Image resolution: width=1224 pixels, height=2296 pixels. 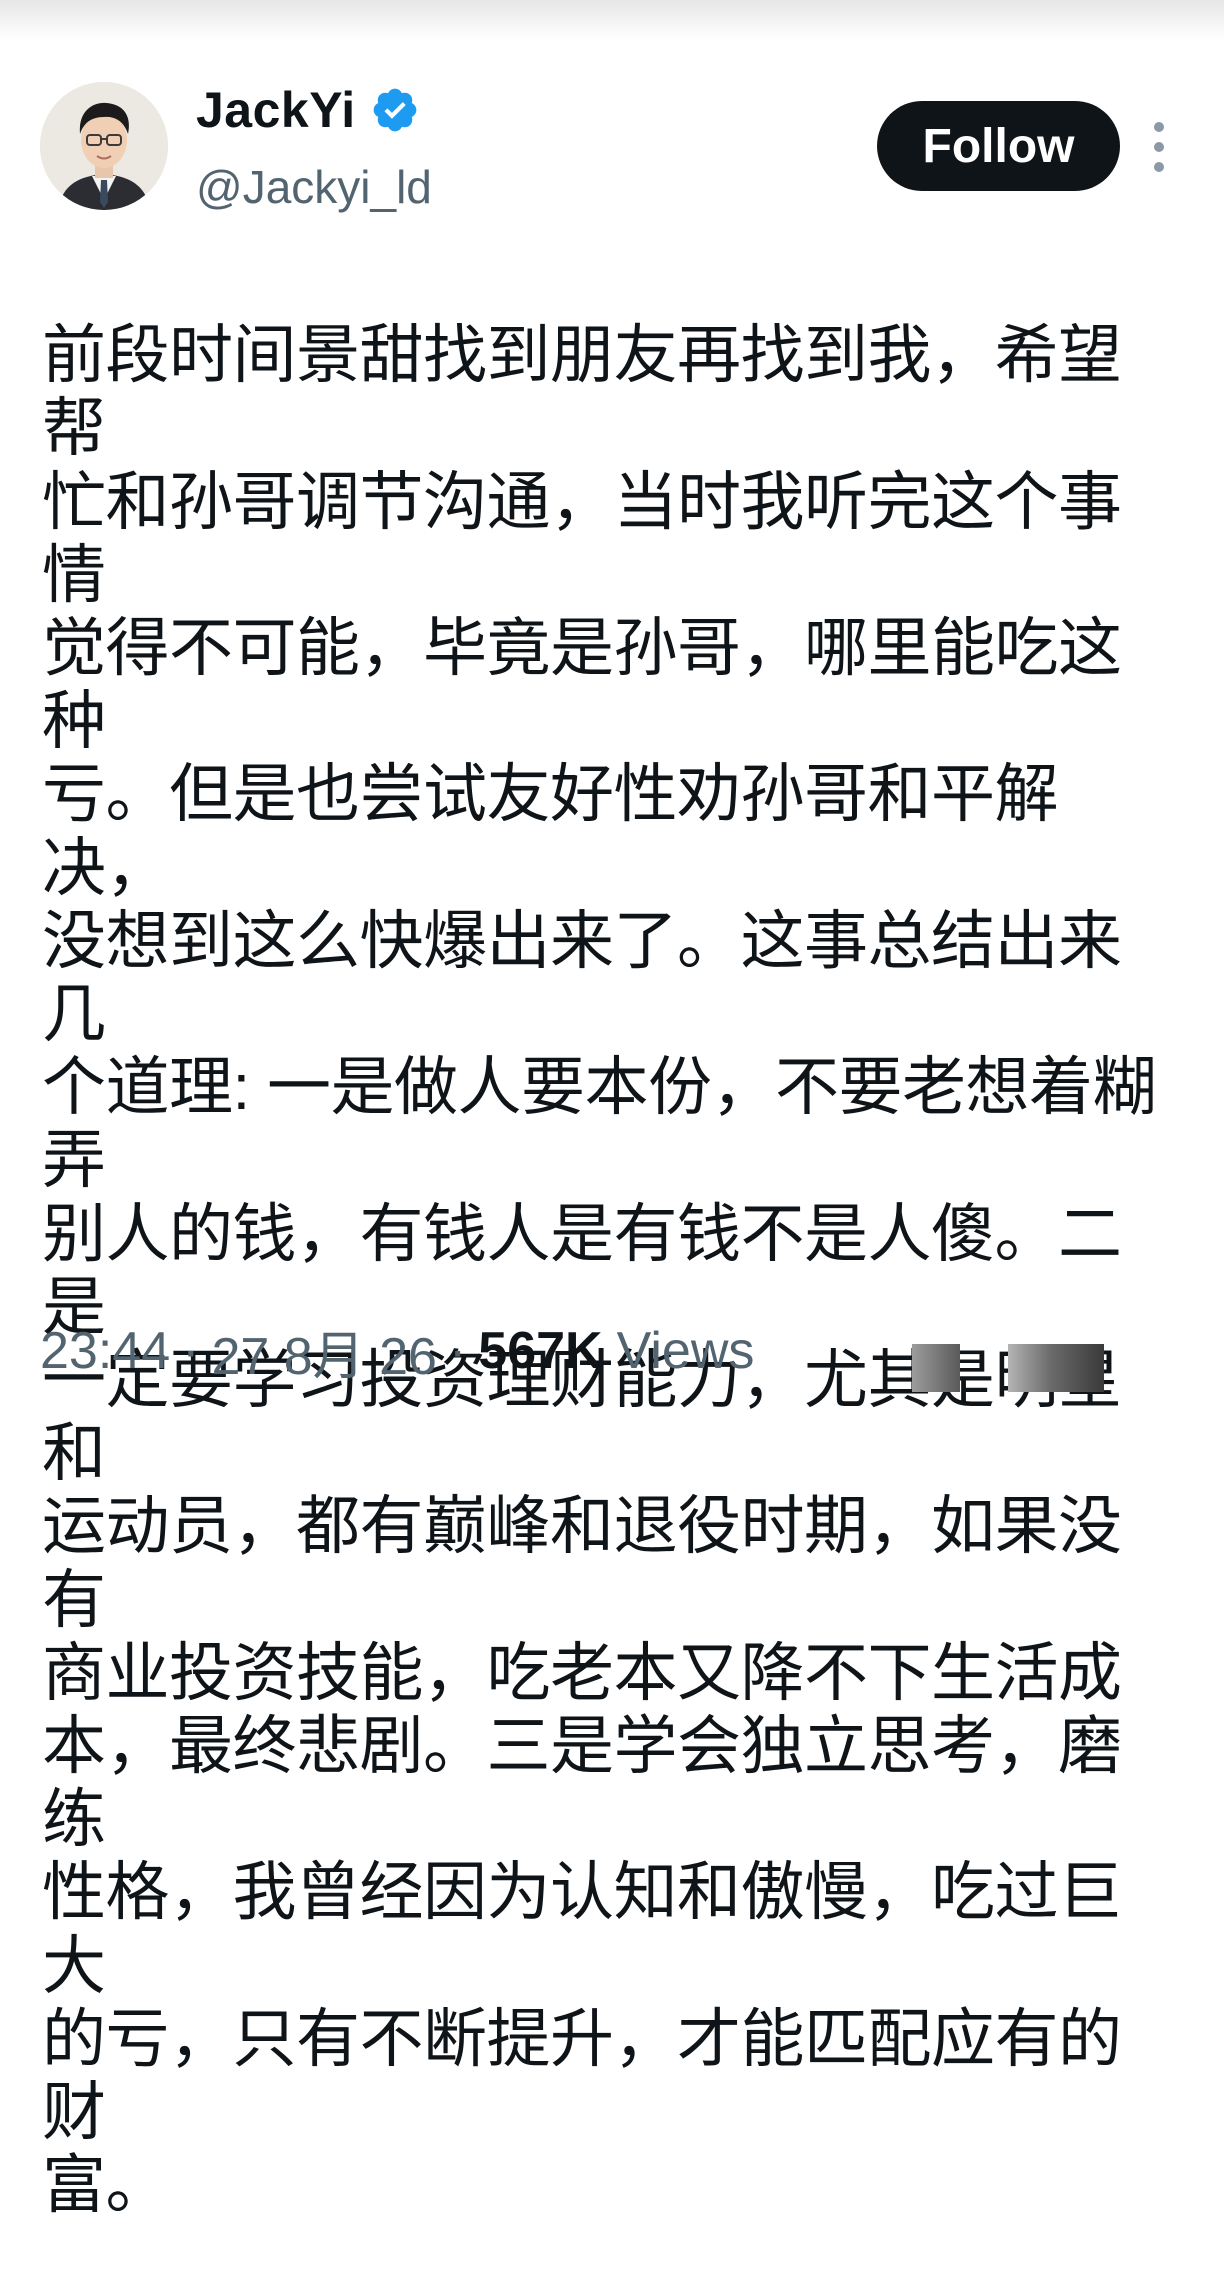 I want to click on post-text-line: 性格，我曾经因为认知和傲慢，吃过巨大, so click(x=582, y=1929).